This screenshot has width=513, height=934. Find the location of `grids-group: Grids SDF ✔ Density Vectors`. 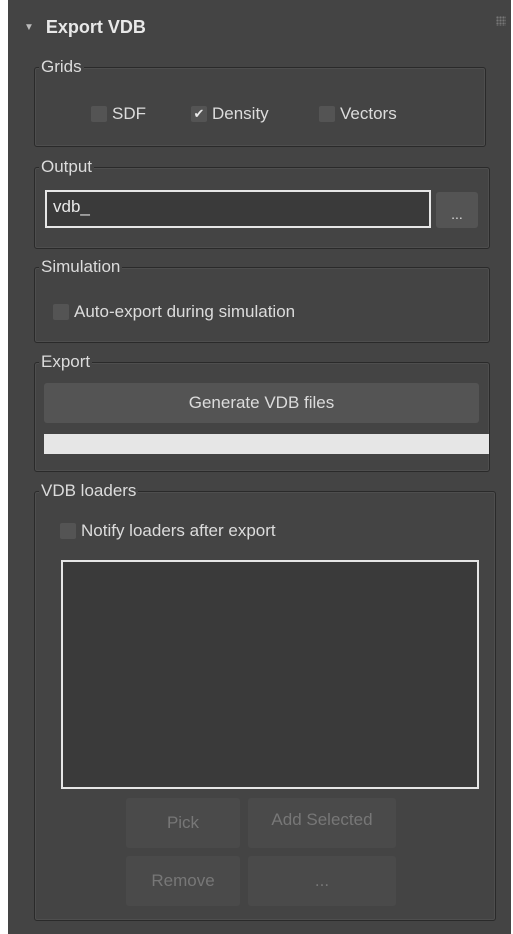

grids-group: Grids SDF ✔ Density Vectors is located at coordinates (260, 101).